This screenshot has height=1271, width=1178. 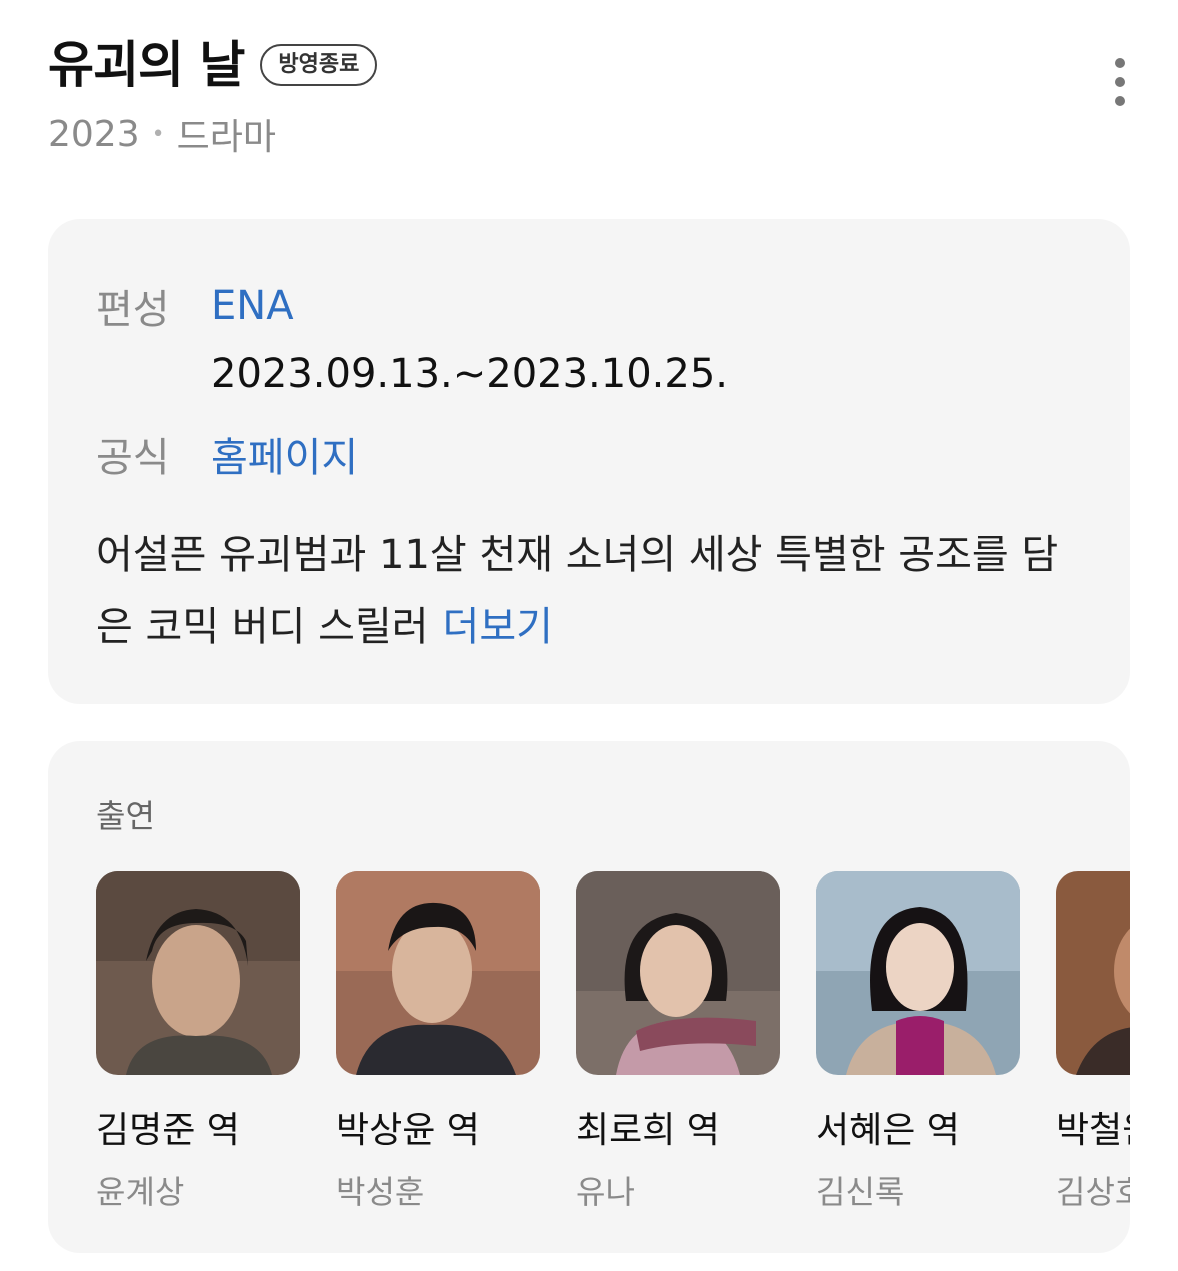 I want to click on broadcast-label: 편성, so click(x=133, y=310).